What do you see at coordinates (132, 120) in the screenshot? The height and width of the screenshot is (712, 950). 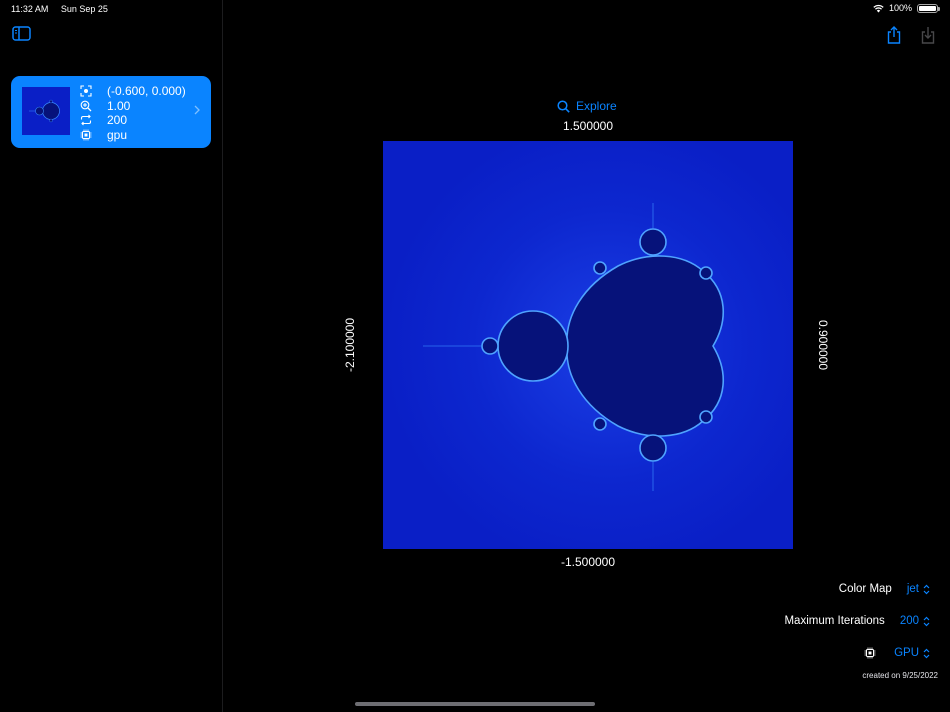 I see `item-iterations-row: 200` at bounding box center [132, 120].